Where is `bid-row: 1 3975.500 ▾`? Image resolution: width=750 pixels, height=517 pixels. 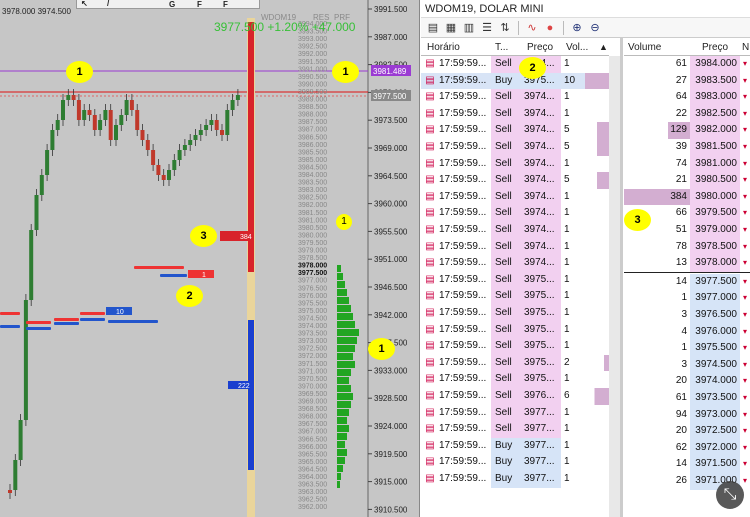
bid-row: 1 3975.500 ▾ is located at coordinates (687, 348).